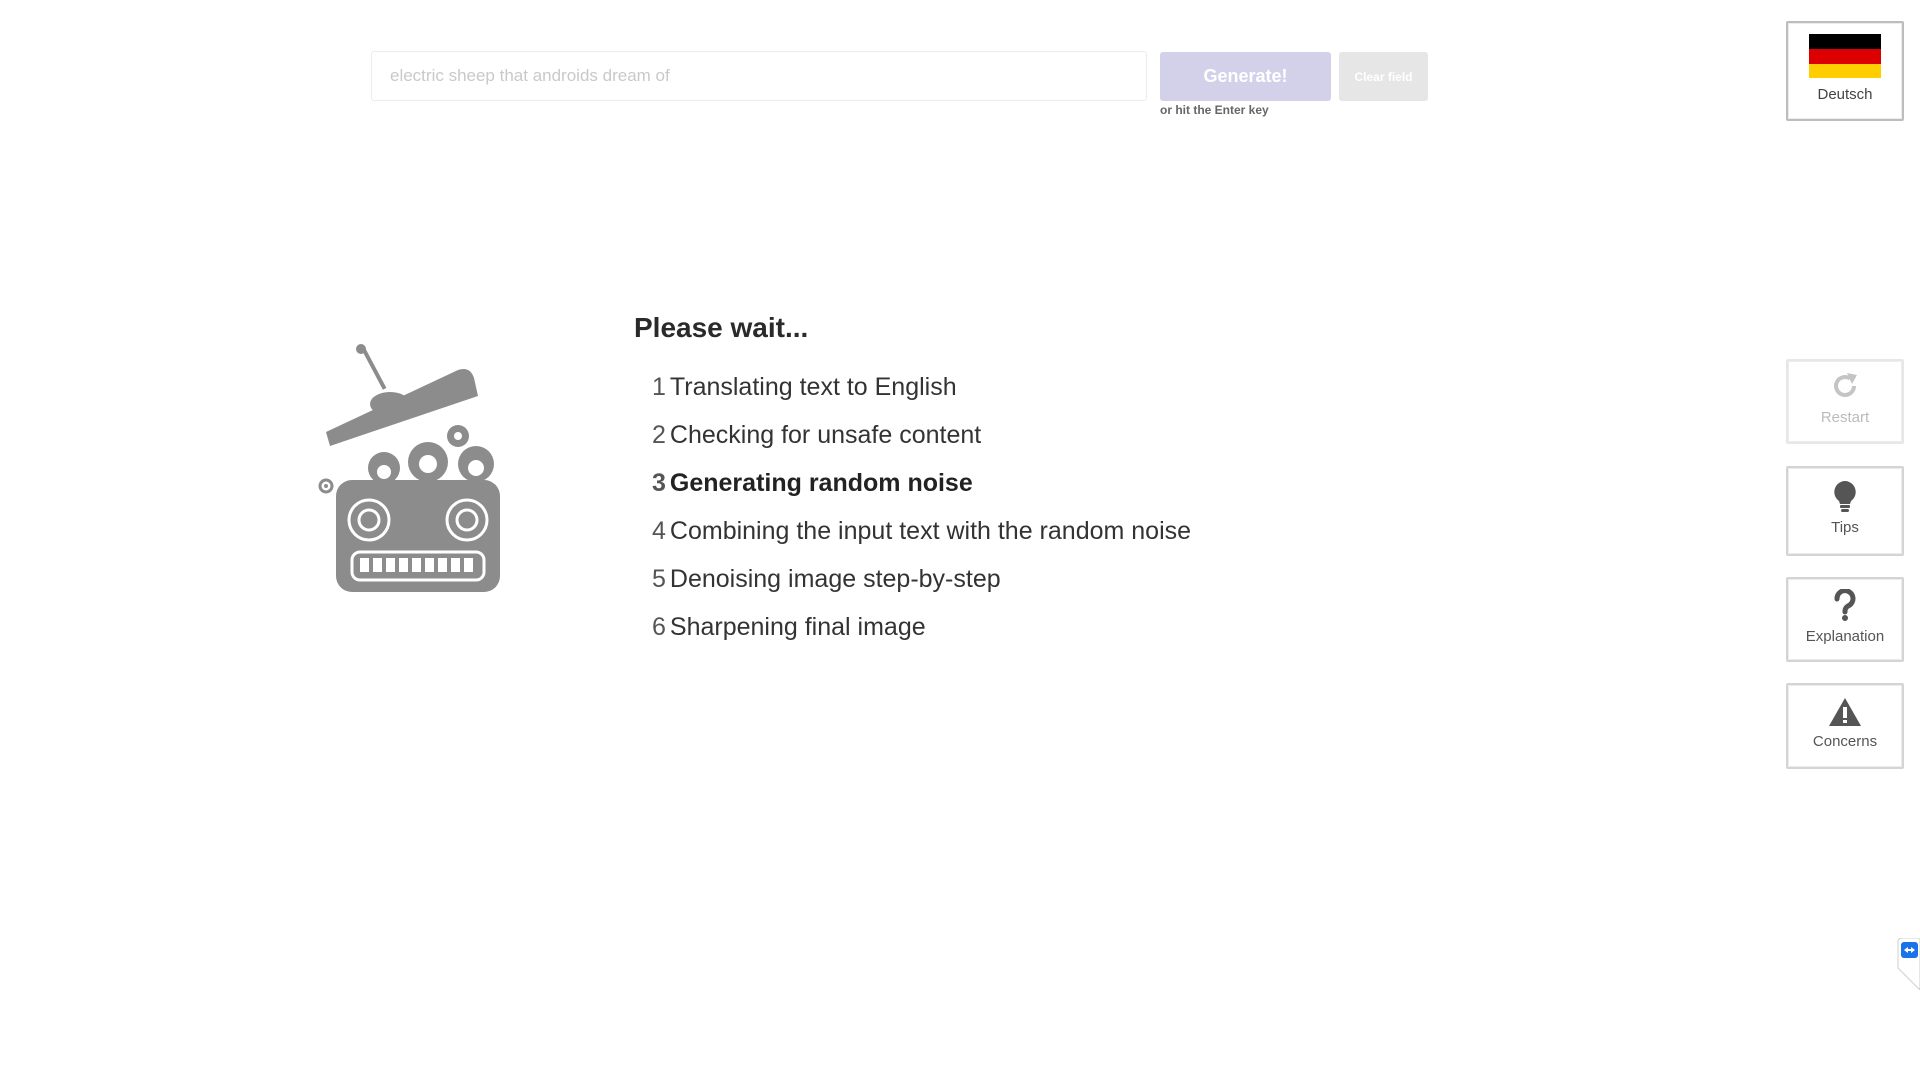 This screenshot has height=1080, width=1920. I want to click on step-number: 2, so click(659, 435).